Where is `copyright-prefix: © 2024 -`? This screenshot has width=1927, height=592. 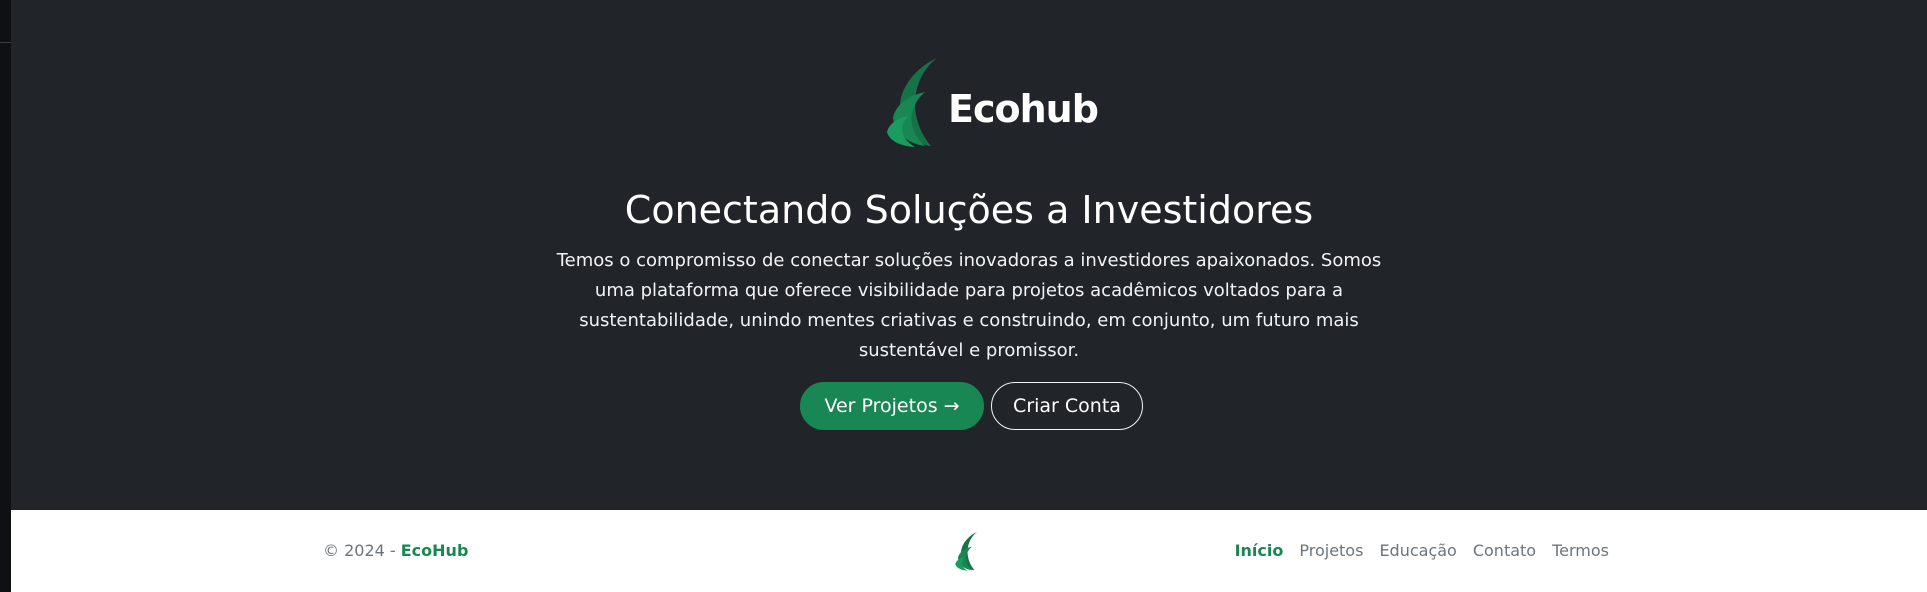
copyright-prefix: © 2024 - is located at coordinates (362, 550).